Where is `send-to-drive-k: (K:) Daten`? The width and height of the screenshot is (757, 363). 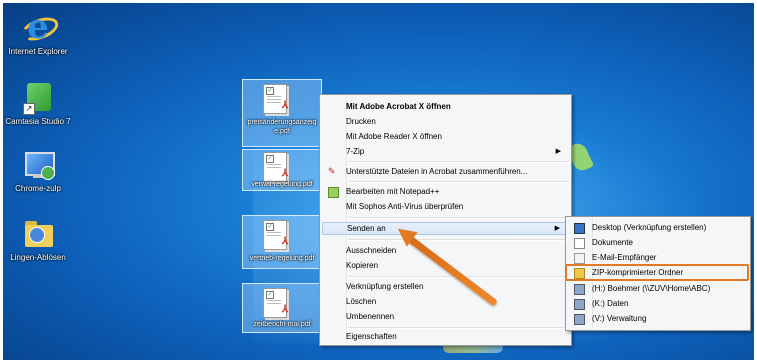 send-to-drive-k: (K:) Daten is located at coordinates (658, 303).